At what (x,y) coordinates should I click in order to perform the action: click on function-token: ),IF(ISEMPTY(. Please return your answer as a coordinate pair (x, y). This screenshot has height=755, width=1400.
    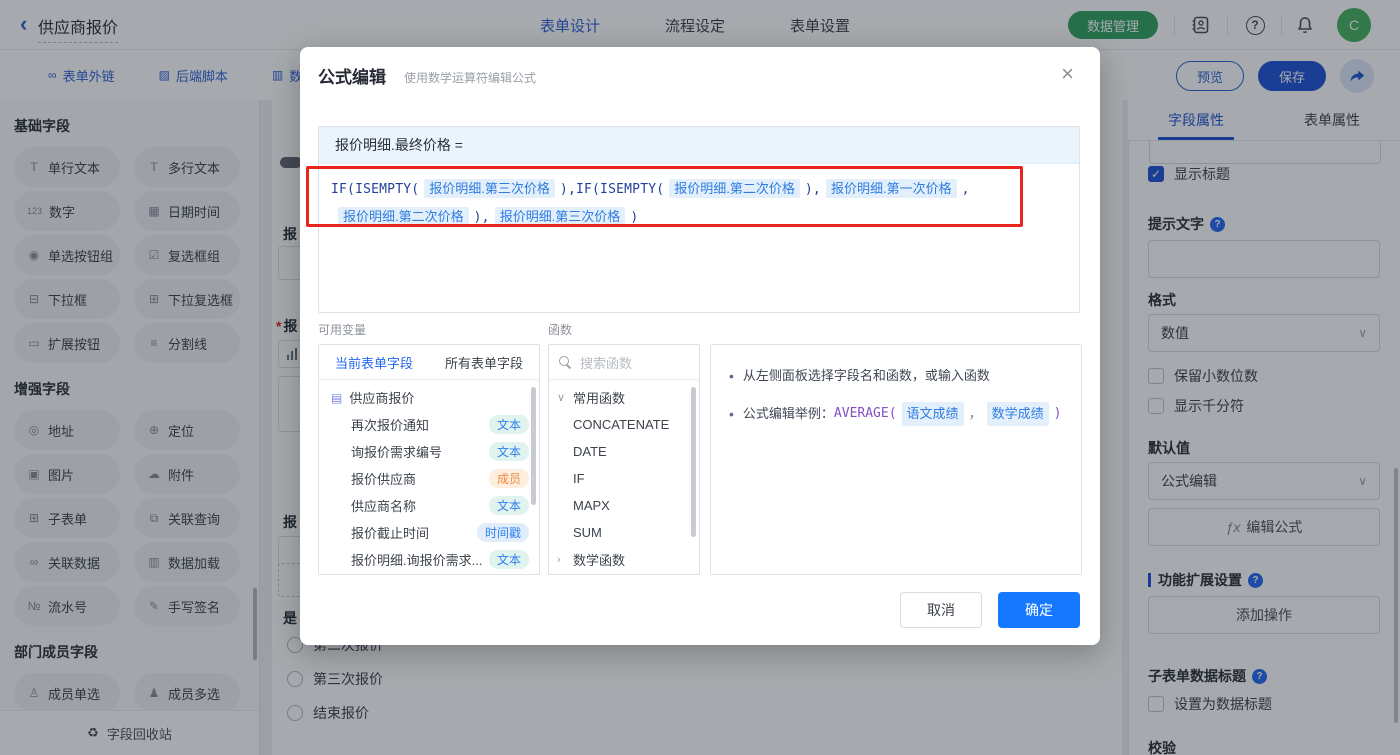
    Looking at the image, I should click on (612, 189).